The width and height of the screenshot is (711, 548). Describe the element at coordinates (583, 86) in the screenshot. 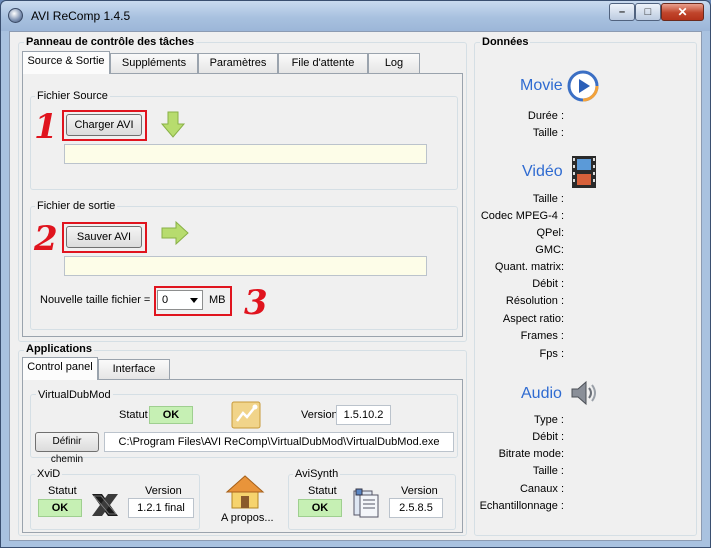

I see `play-icon` at that location.